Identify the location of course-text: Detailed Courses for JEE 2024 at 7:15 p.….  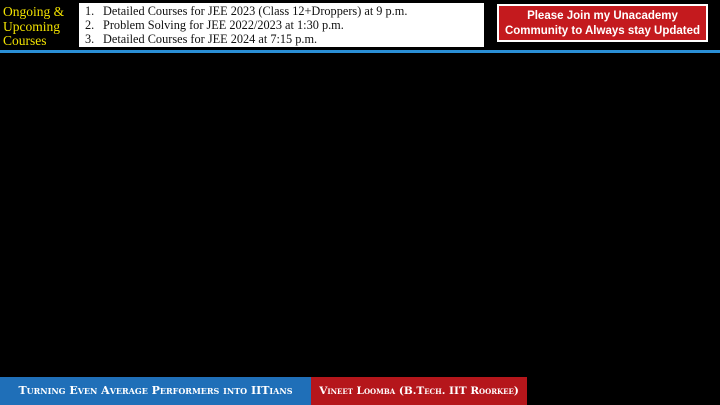
(210, 39).